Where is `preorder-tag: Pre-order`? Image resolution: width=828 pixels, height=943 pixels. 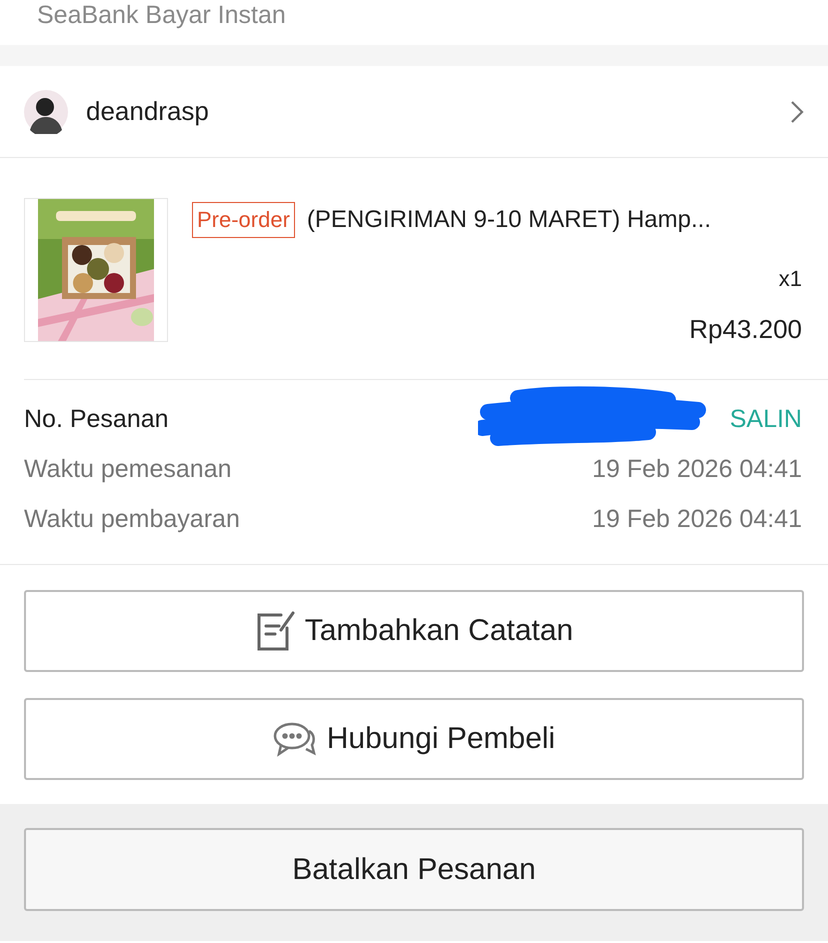
preorder-tag: Pre-order is located at coordinates (243, 220).